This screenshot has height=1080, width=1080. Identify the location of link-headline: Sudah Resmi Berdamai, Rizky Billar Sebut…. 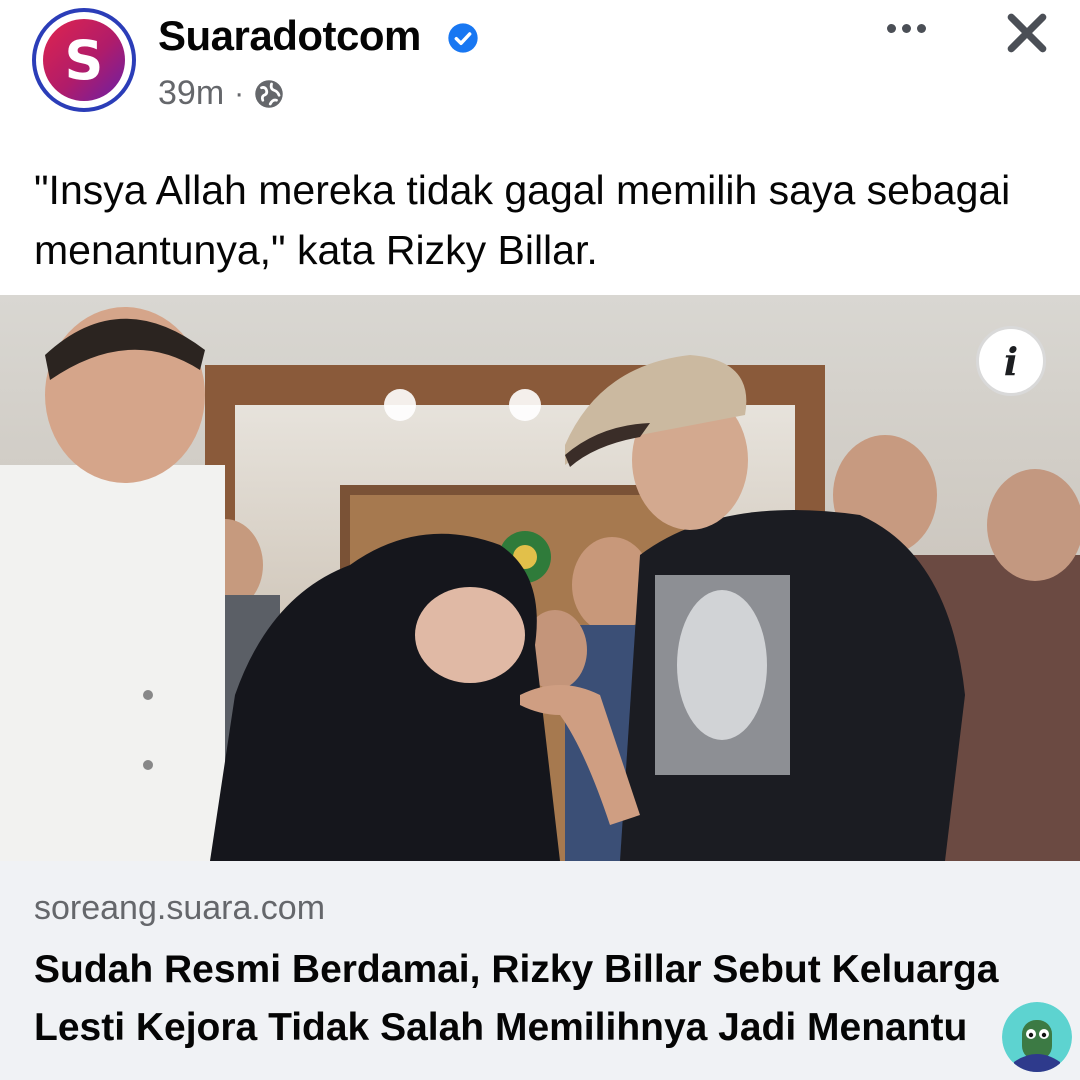
(534, 999).